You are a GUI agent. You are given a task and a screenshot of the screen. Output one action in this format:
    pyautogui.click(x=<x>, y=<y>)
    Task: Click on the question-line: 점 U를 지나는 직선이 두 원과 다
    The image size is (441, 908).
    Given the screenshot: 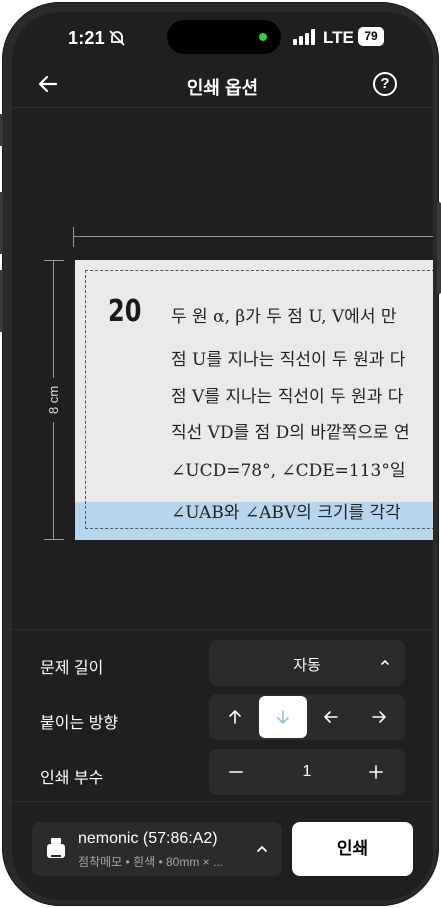 What is the action you would take?
    pyautogui.click(x=288, y=360)
    